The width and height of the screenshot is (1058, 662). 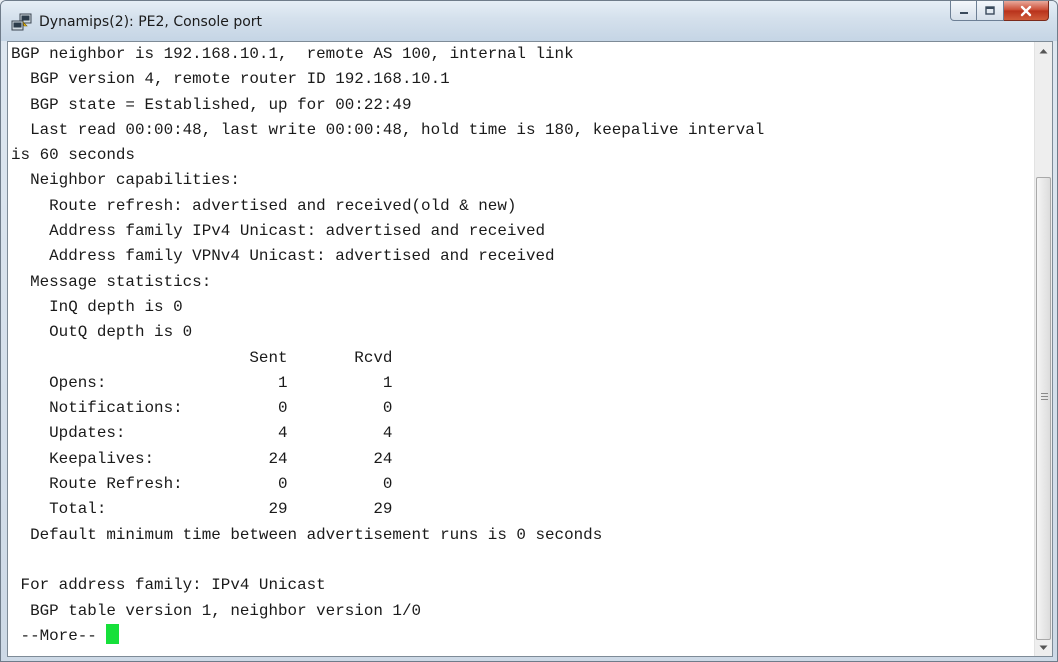 What do you see at coordinates (1043, 408) in the screenshot?
I see `scroll-thumb` at bounding box center [1043, 408].